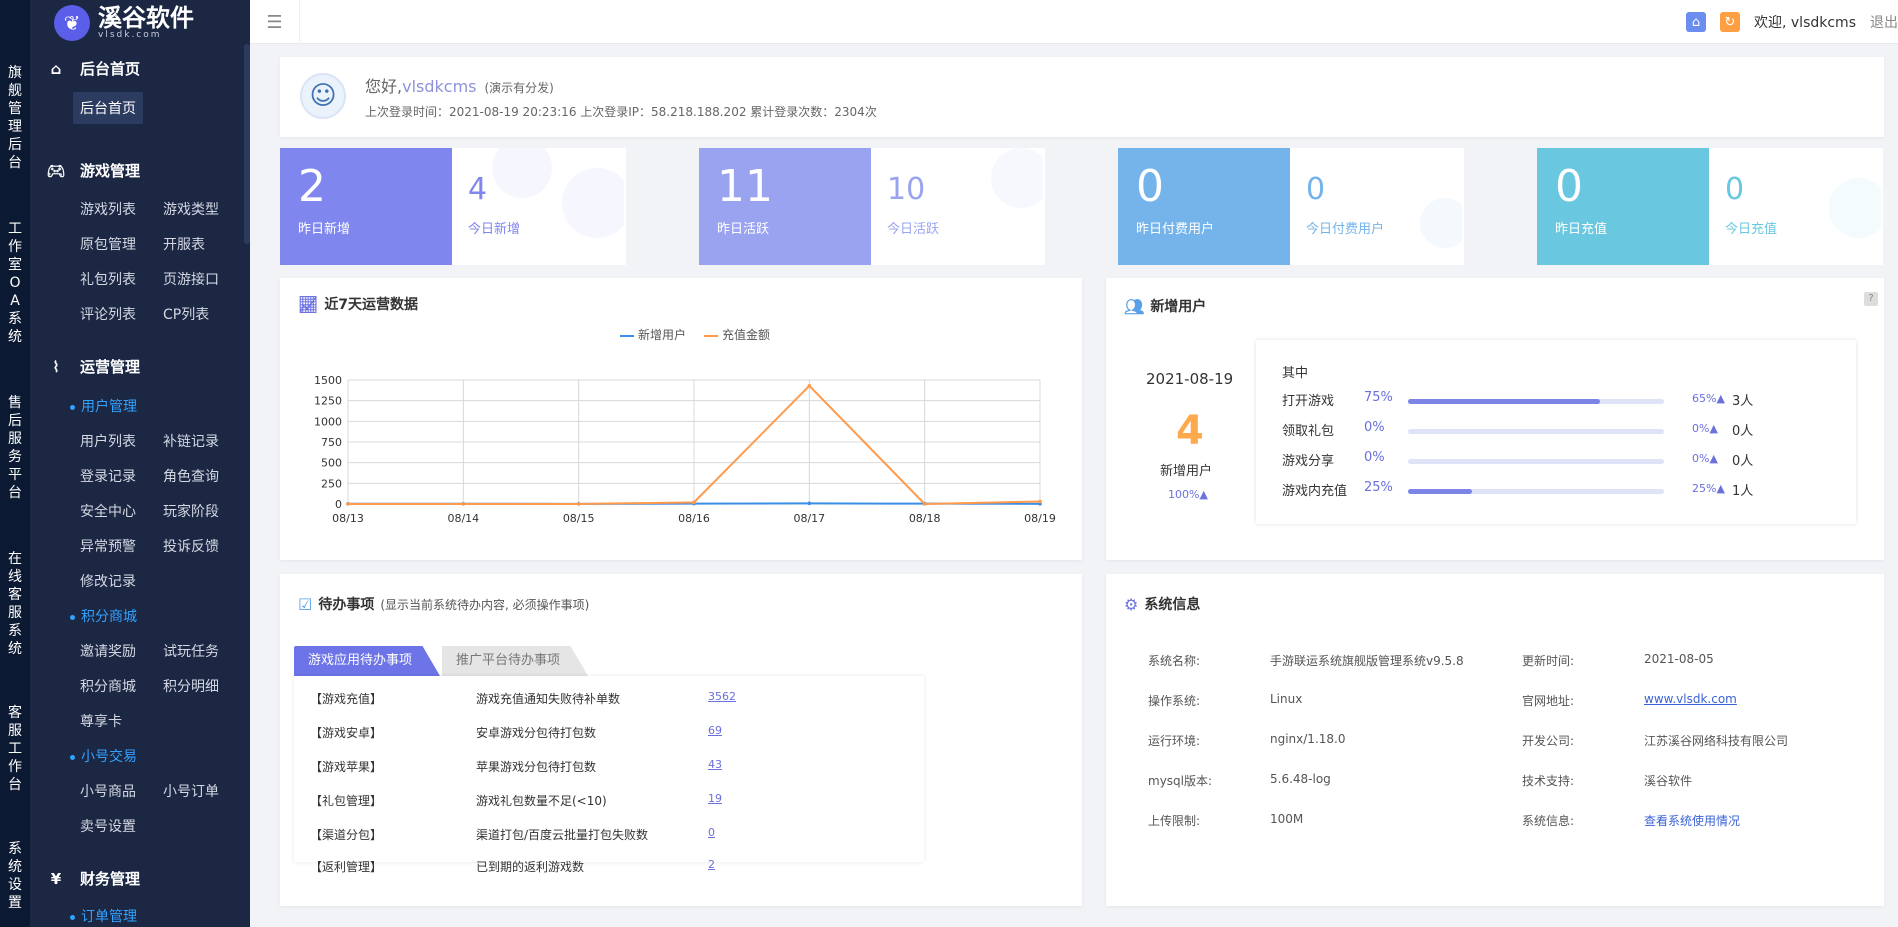 This screenshot has width=1898, height=927. What do you see at coordinates (711, 864) in the screenshot?
I see `row-count-link: 2` at bounding box center [711, 864].